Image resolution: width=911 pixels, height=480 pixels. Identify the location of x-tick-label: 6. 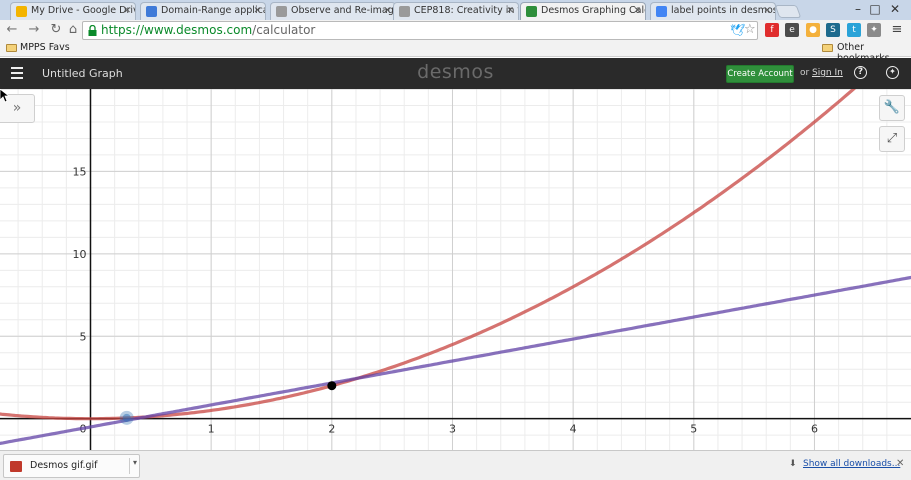
(814, 429).